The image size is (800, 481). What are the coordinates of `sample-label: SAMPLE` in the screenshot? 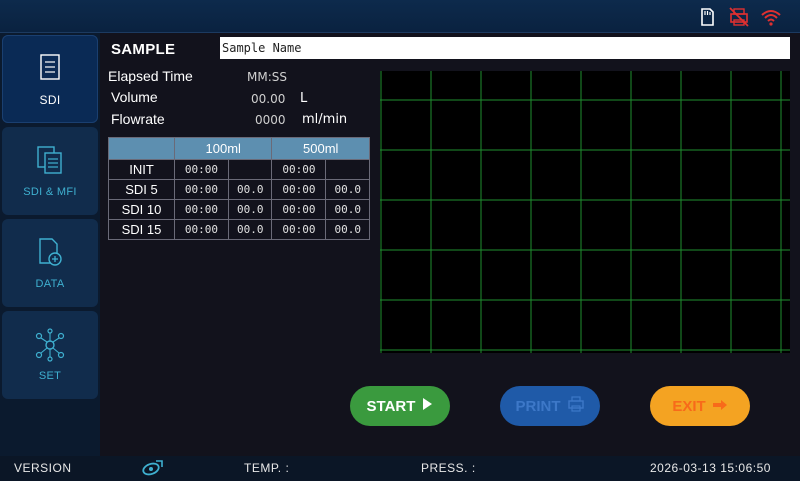 It's located at (143, 49).